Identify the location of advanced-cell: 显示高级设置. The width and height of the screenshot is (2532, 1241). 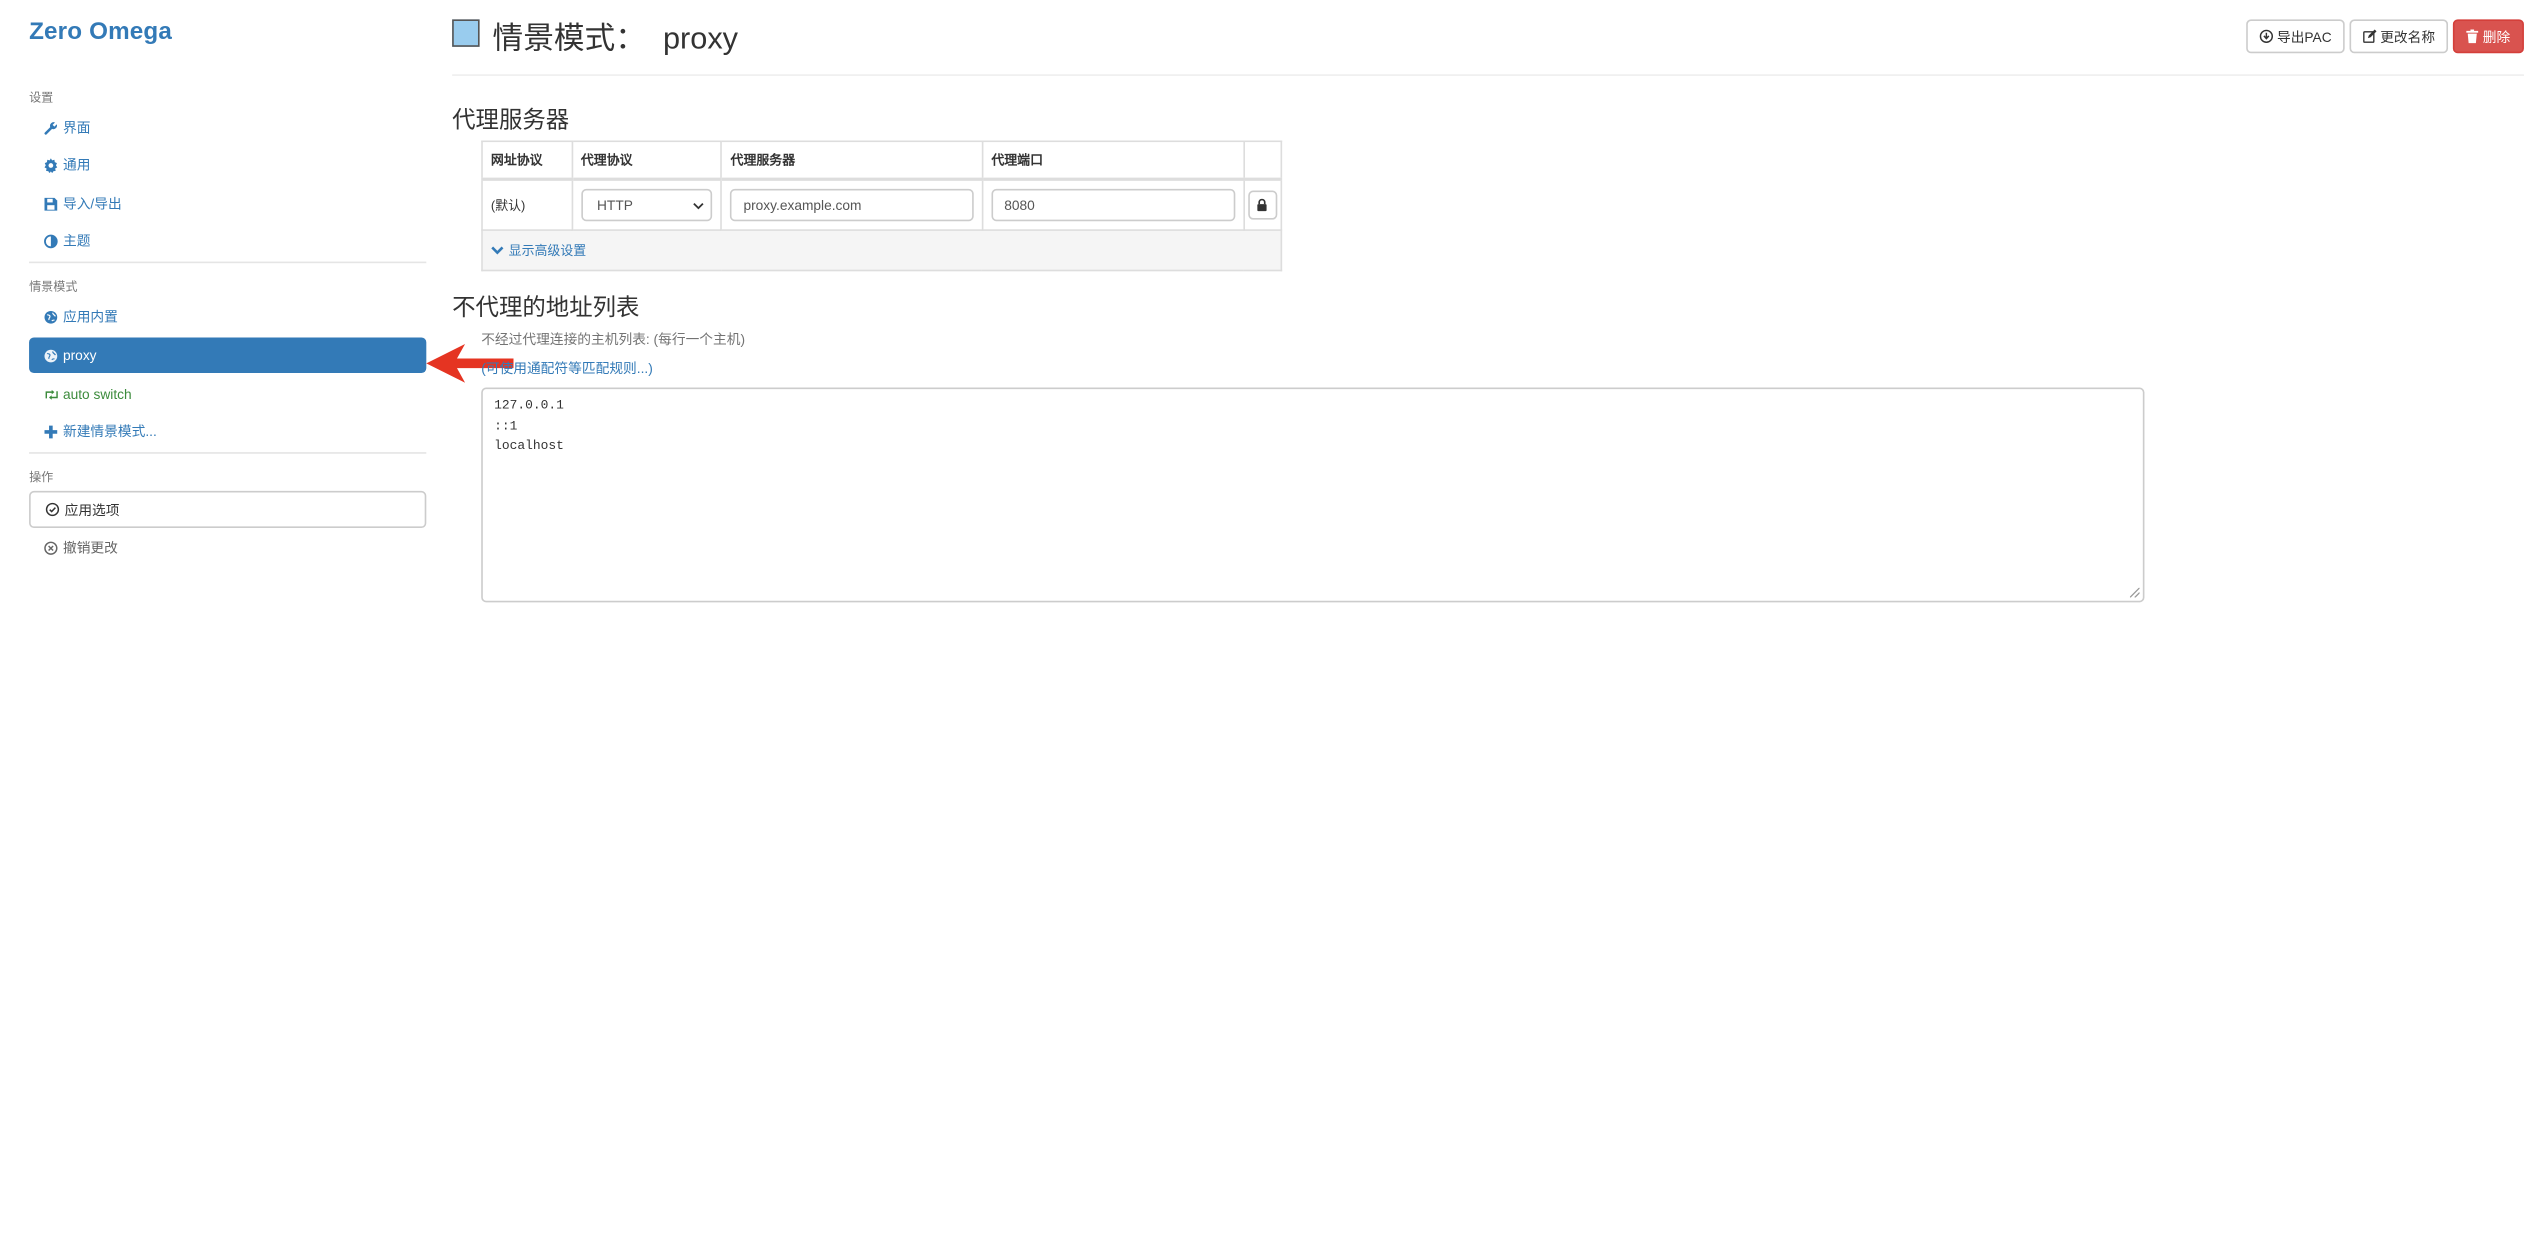
(882, 250).